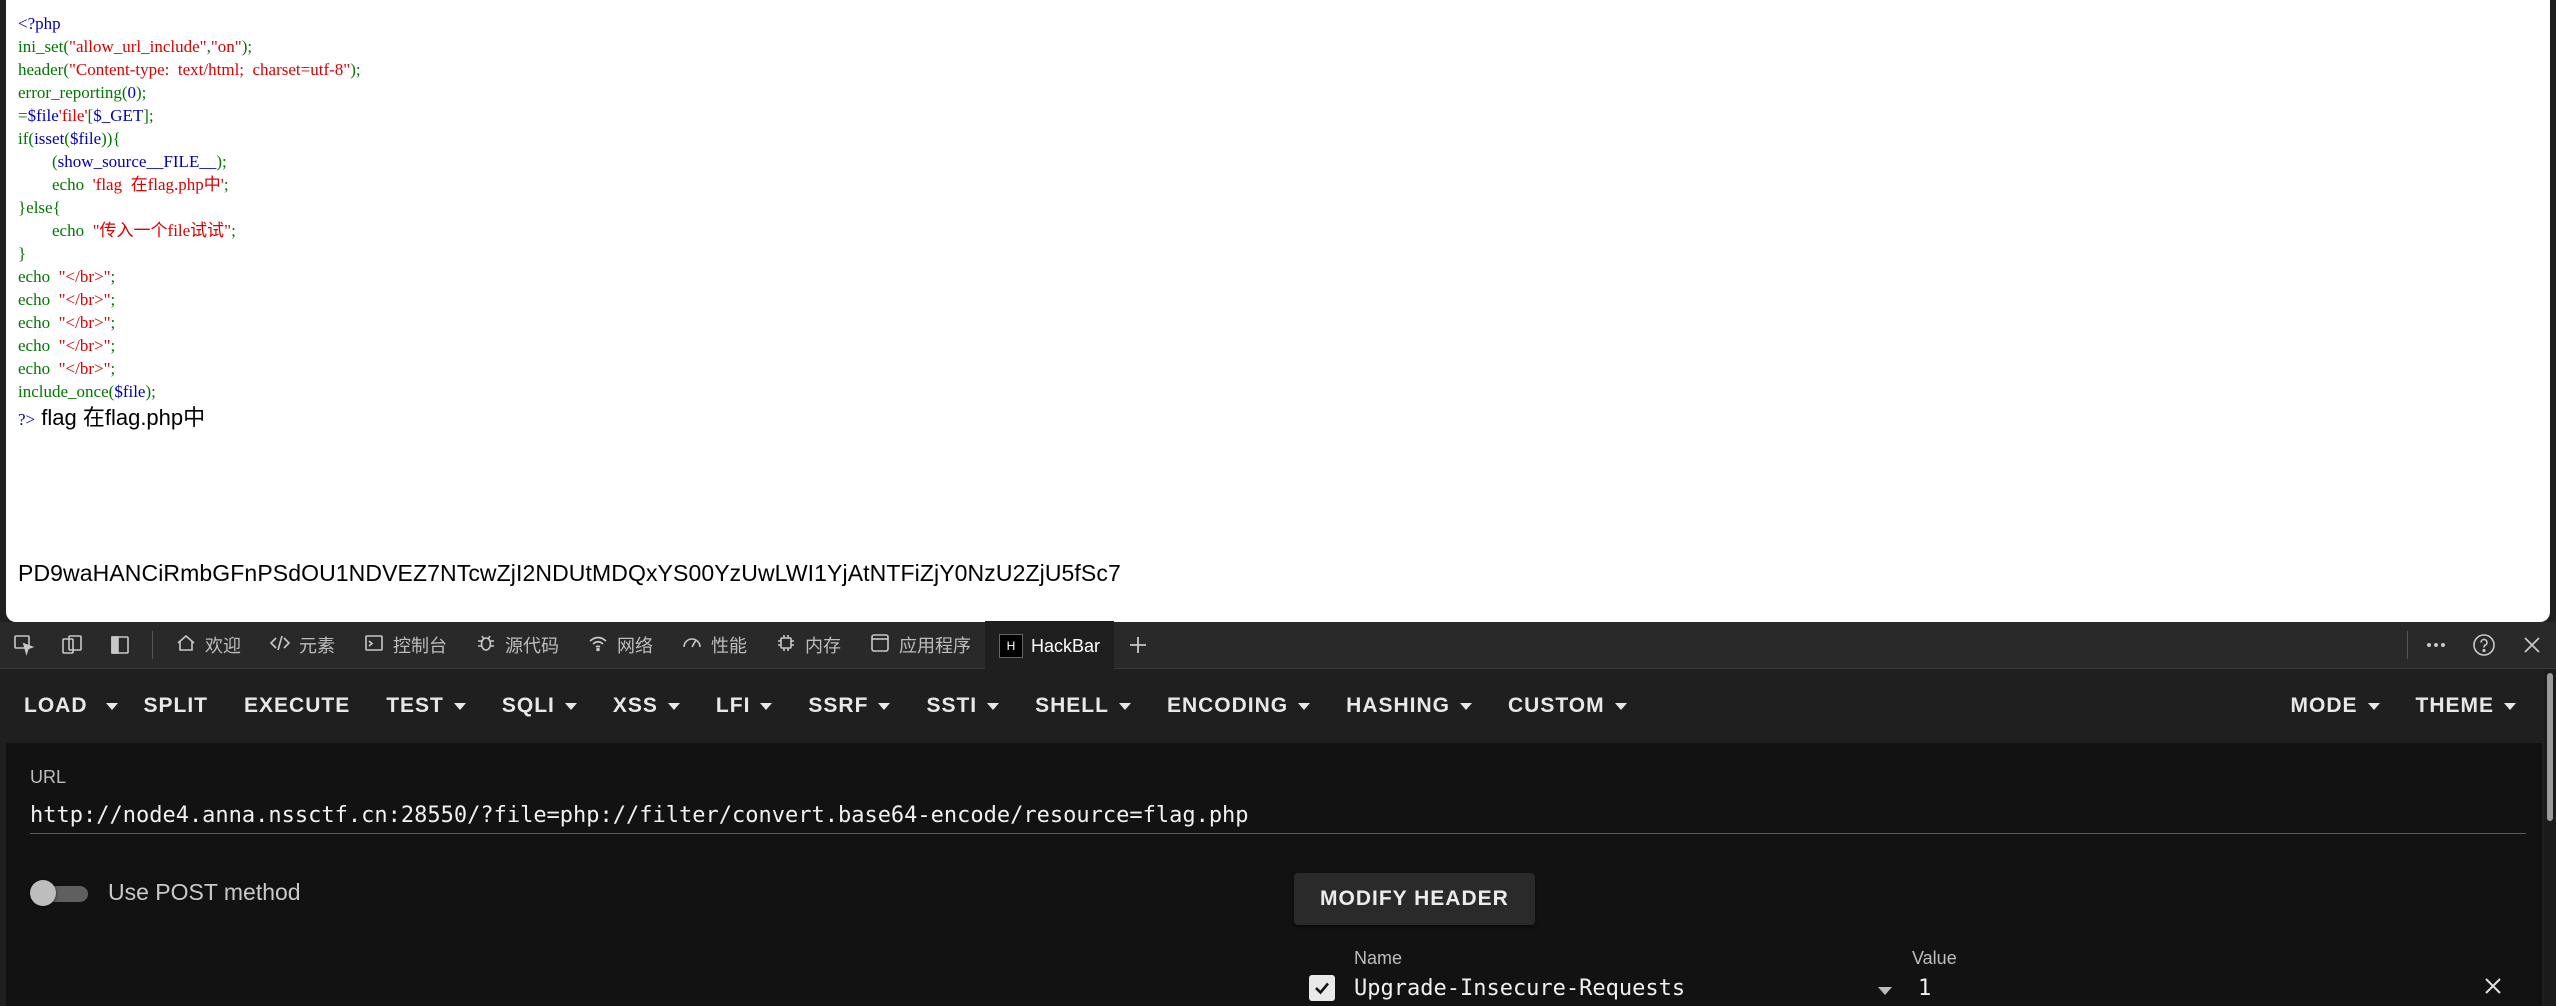 The width and height of the screenshot is (2556, 1006). I want to click on bug-icon, so click(486, 645).